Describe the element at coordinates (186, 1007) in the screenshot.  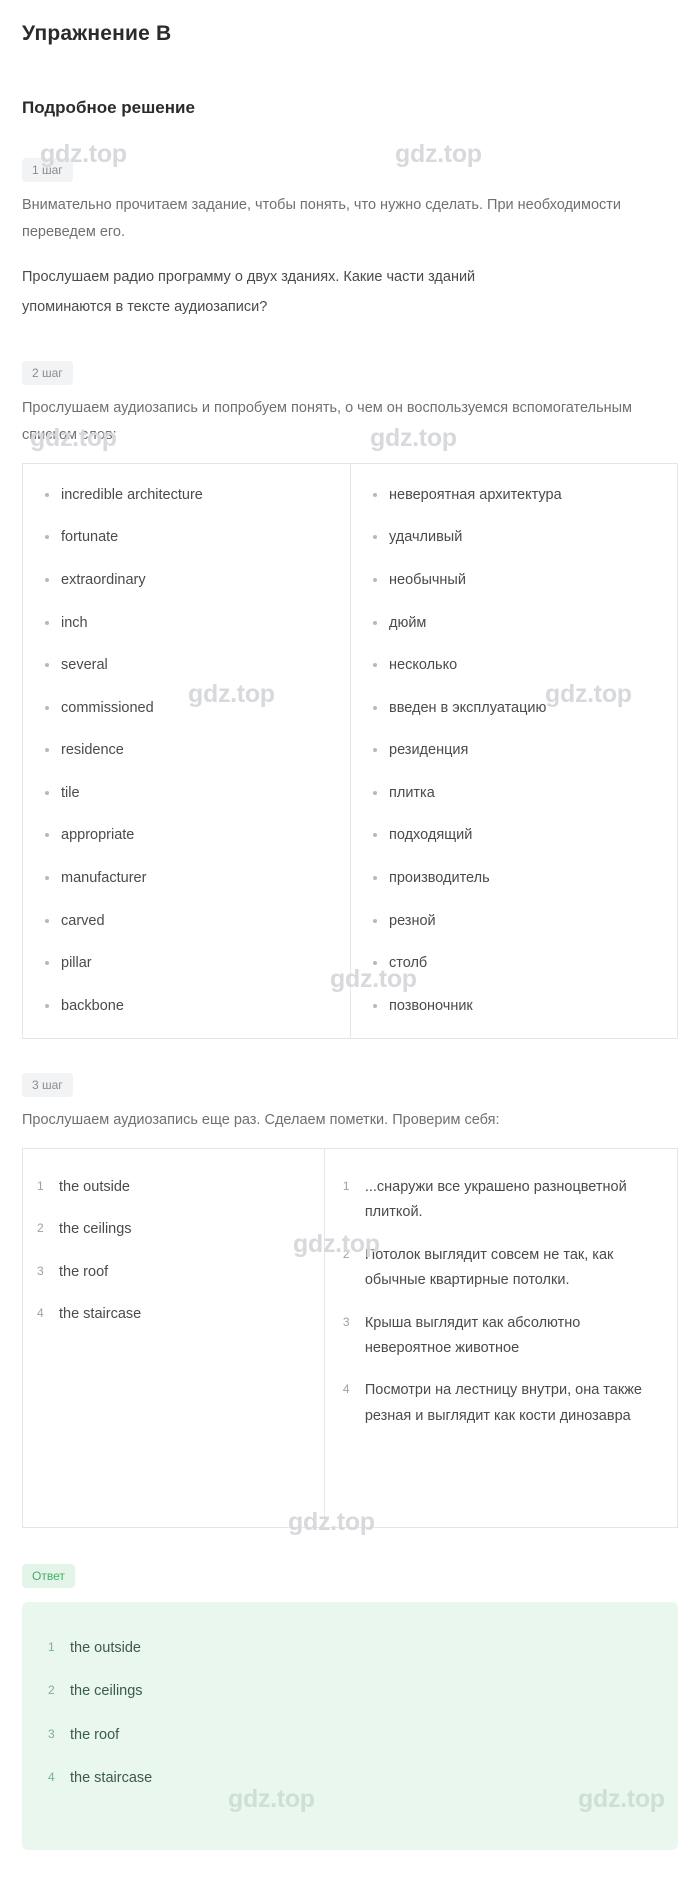
I see `list-item: backbone` at that location.